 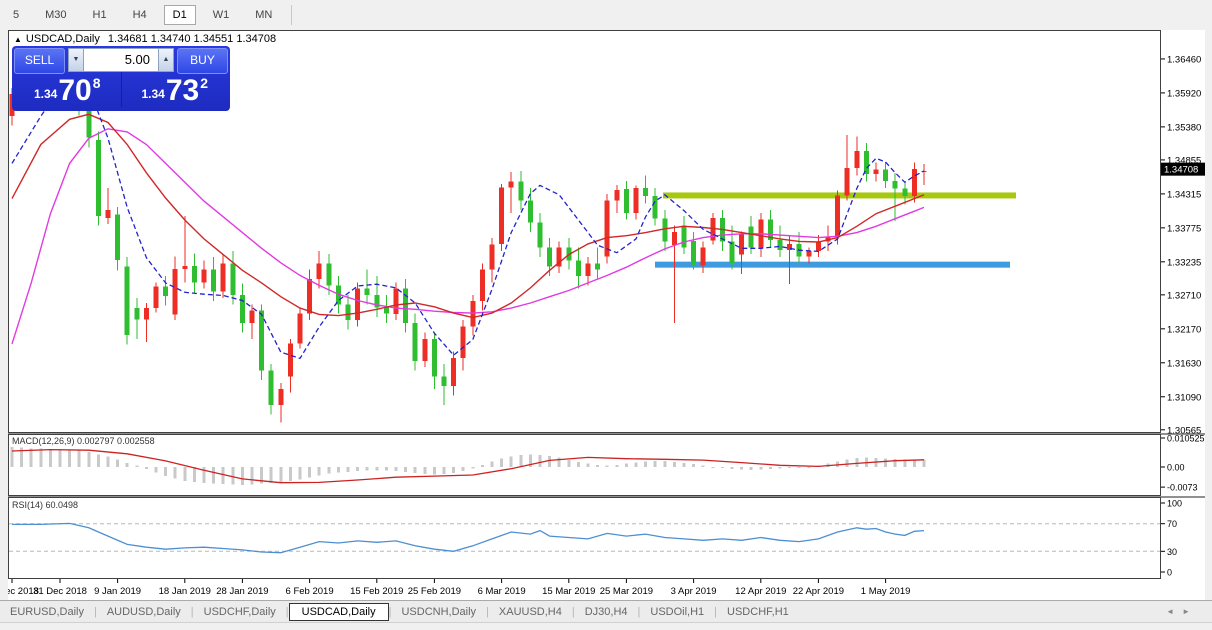 What do you see at coordinates (1184, 262) in the screenshot?
I see `price-axis-label: 1.33235` at bounding box center [1184, 262].